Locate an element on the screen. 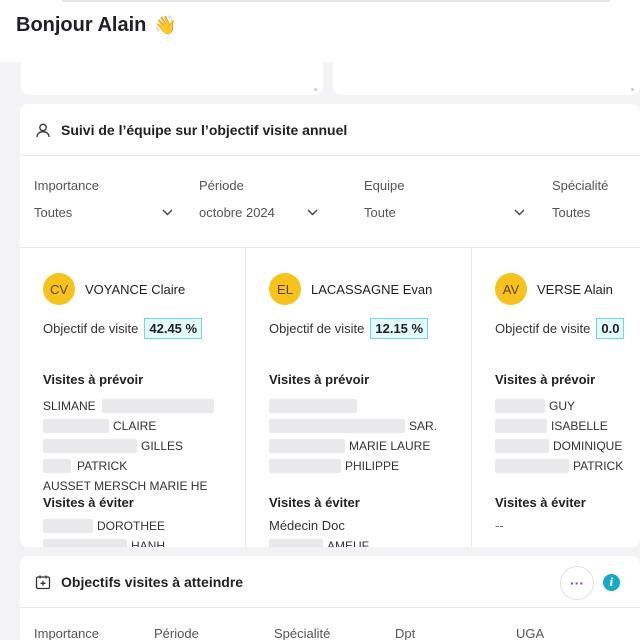 The width and height of the screenshot is (640, 640). filter-period: Période octobre 2024 is located at coordinates (269, 199).